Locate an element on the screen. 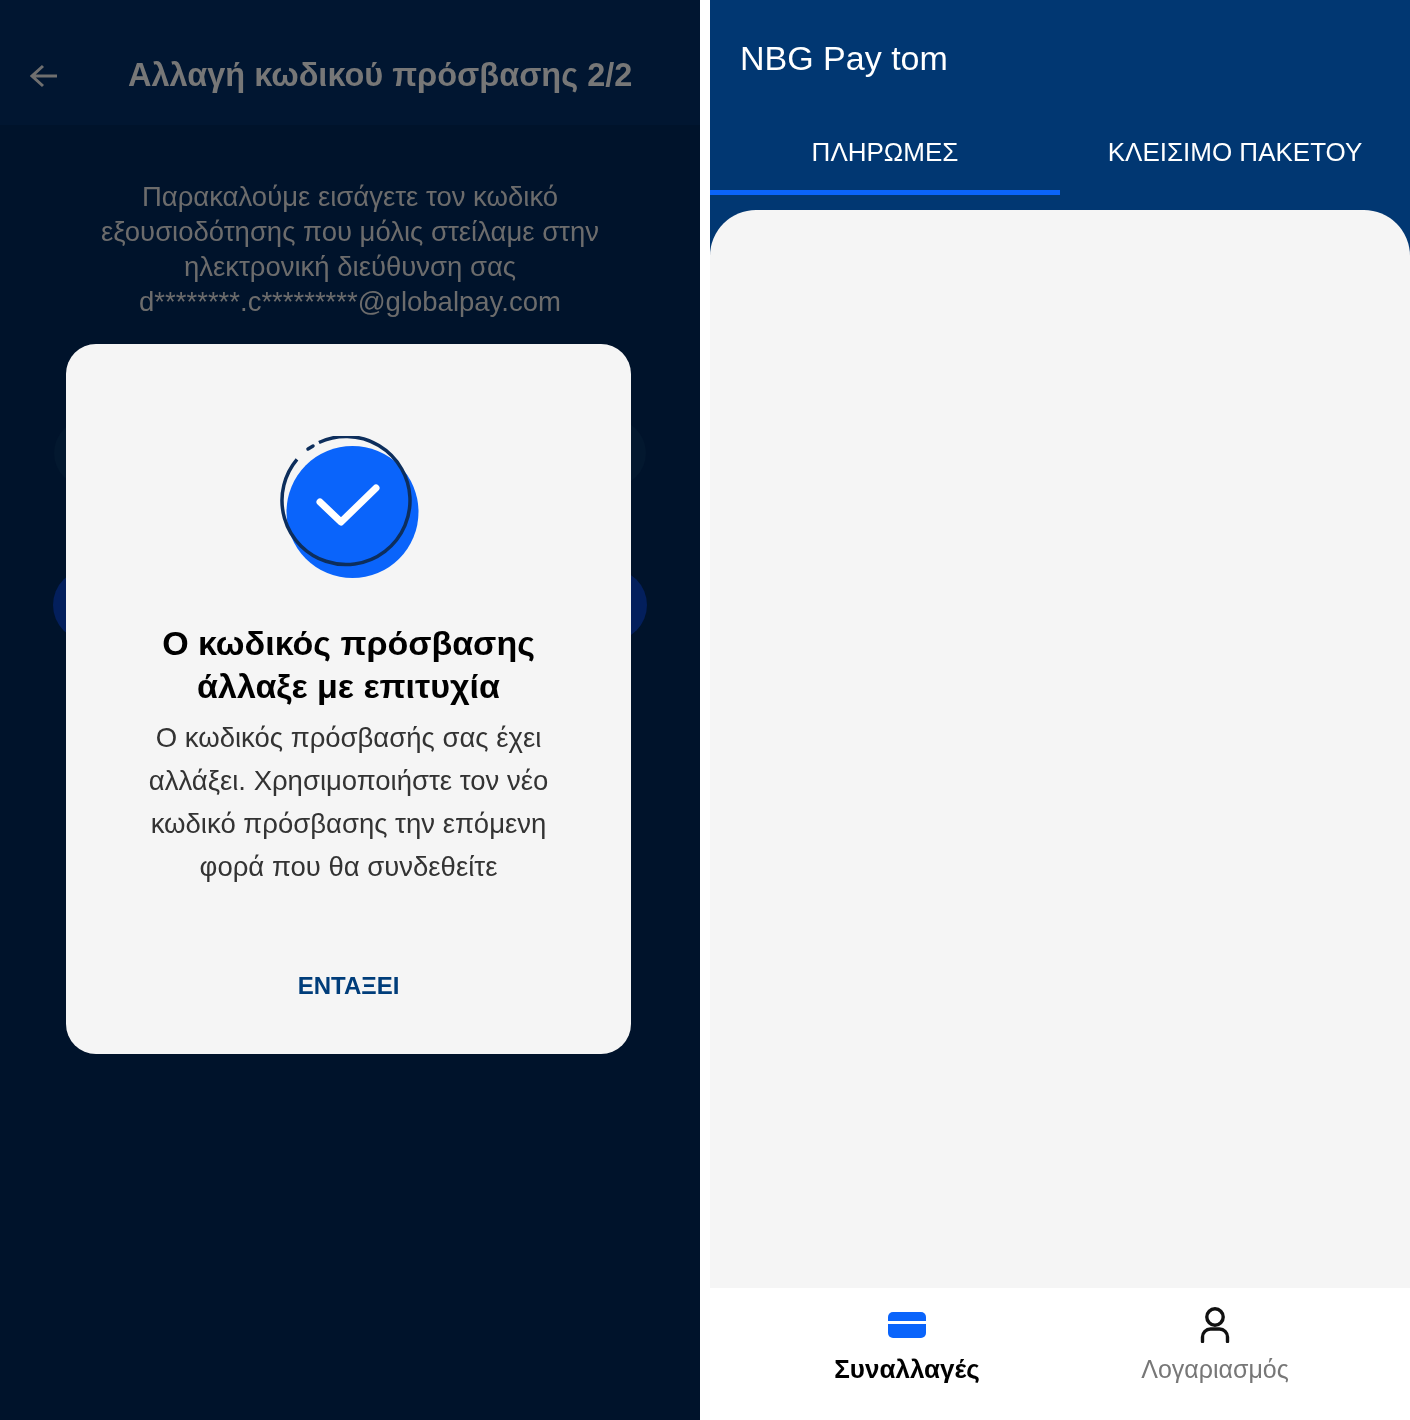 Image resolution: width=1410 pixels, height=1420 pixels. back-arrow-icon is located at coordinates (44, 75).